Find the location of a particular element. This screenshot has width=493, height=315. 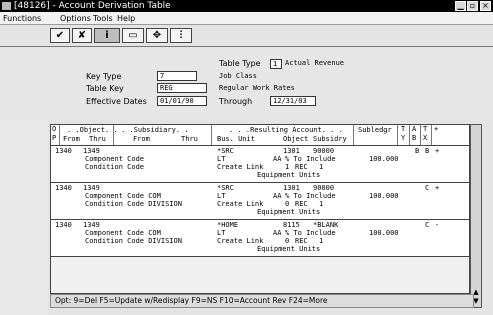

maximize-button: ▫ is located at coordinates (472, 6).